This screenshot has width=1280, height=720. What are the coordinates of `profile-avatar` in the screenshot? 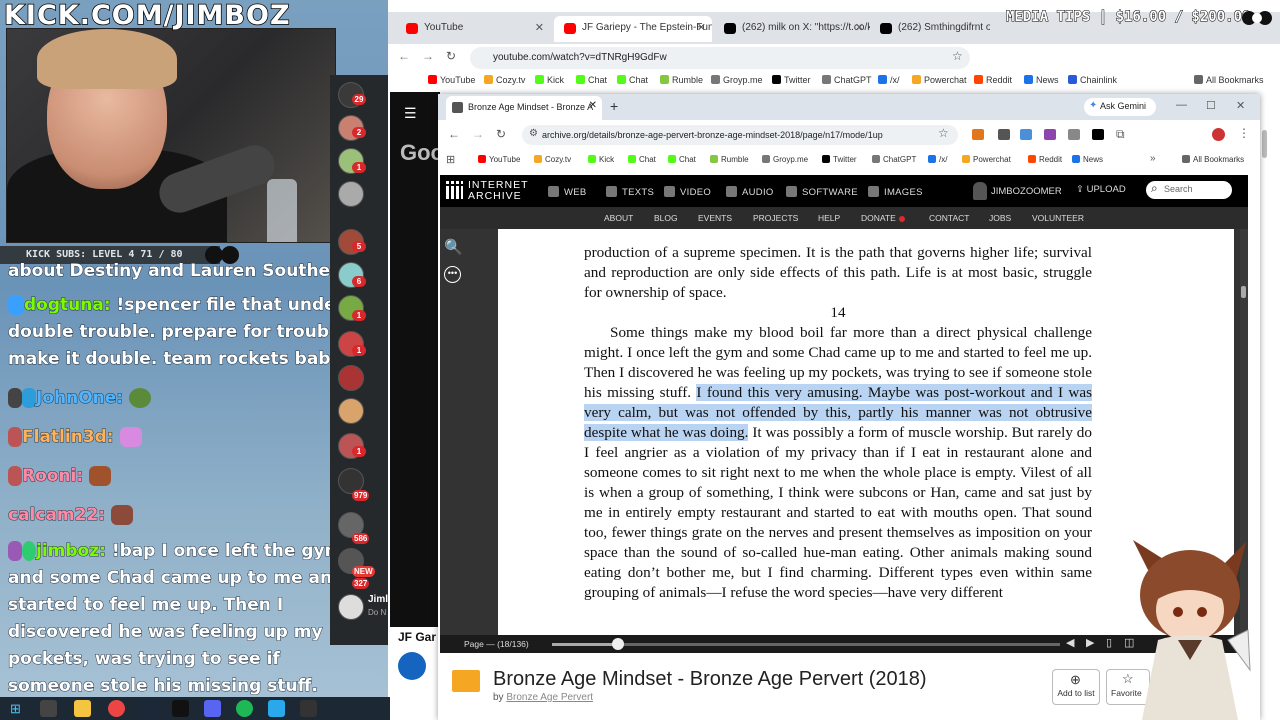 It's located at (1218, 134).